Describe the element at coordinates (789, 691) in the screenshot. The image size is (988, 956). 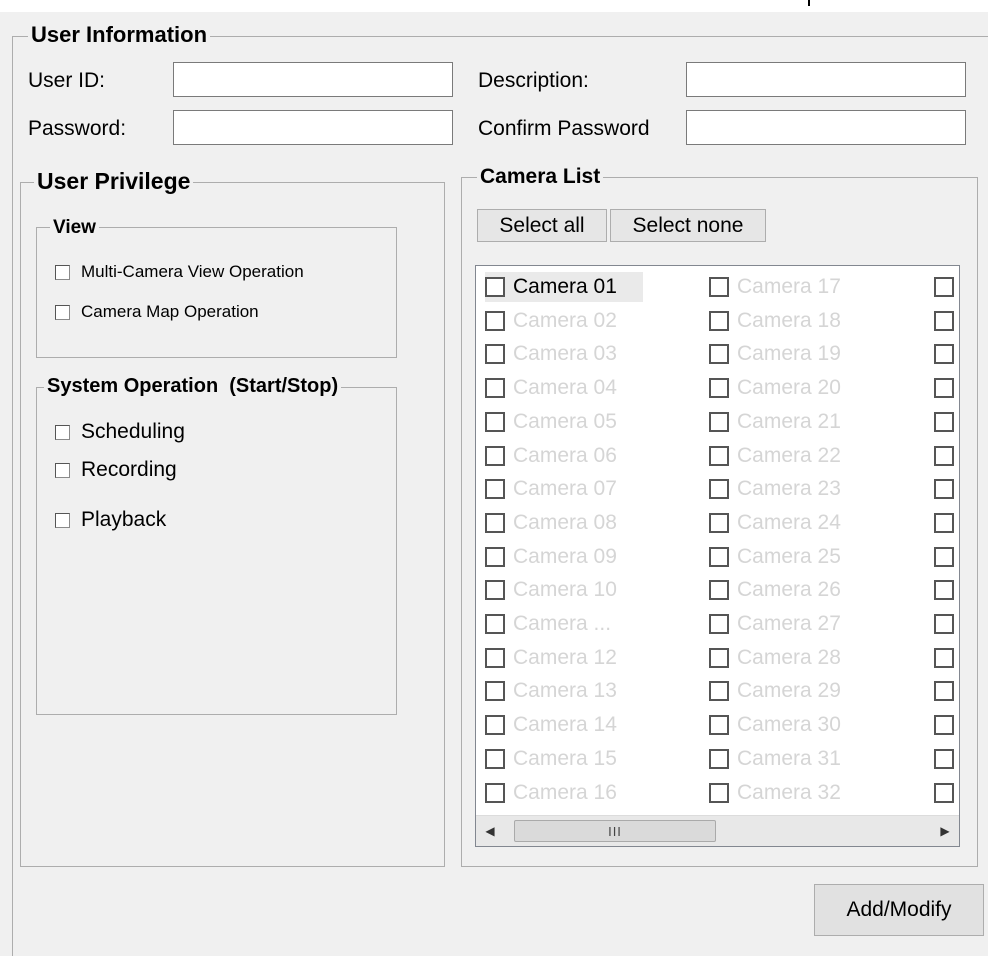
I see `camera-list-item: Camera 29` at that location.